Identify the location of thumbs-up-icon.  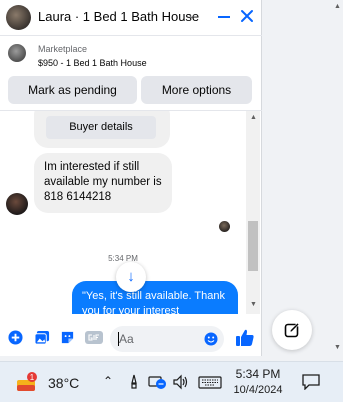
(245, 337).